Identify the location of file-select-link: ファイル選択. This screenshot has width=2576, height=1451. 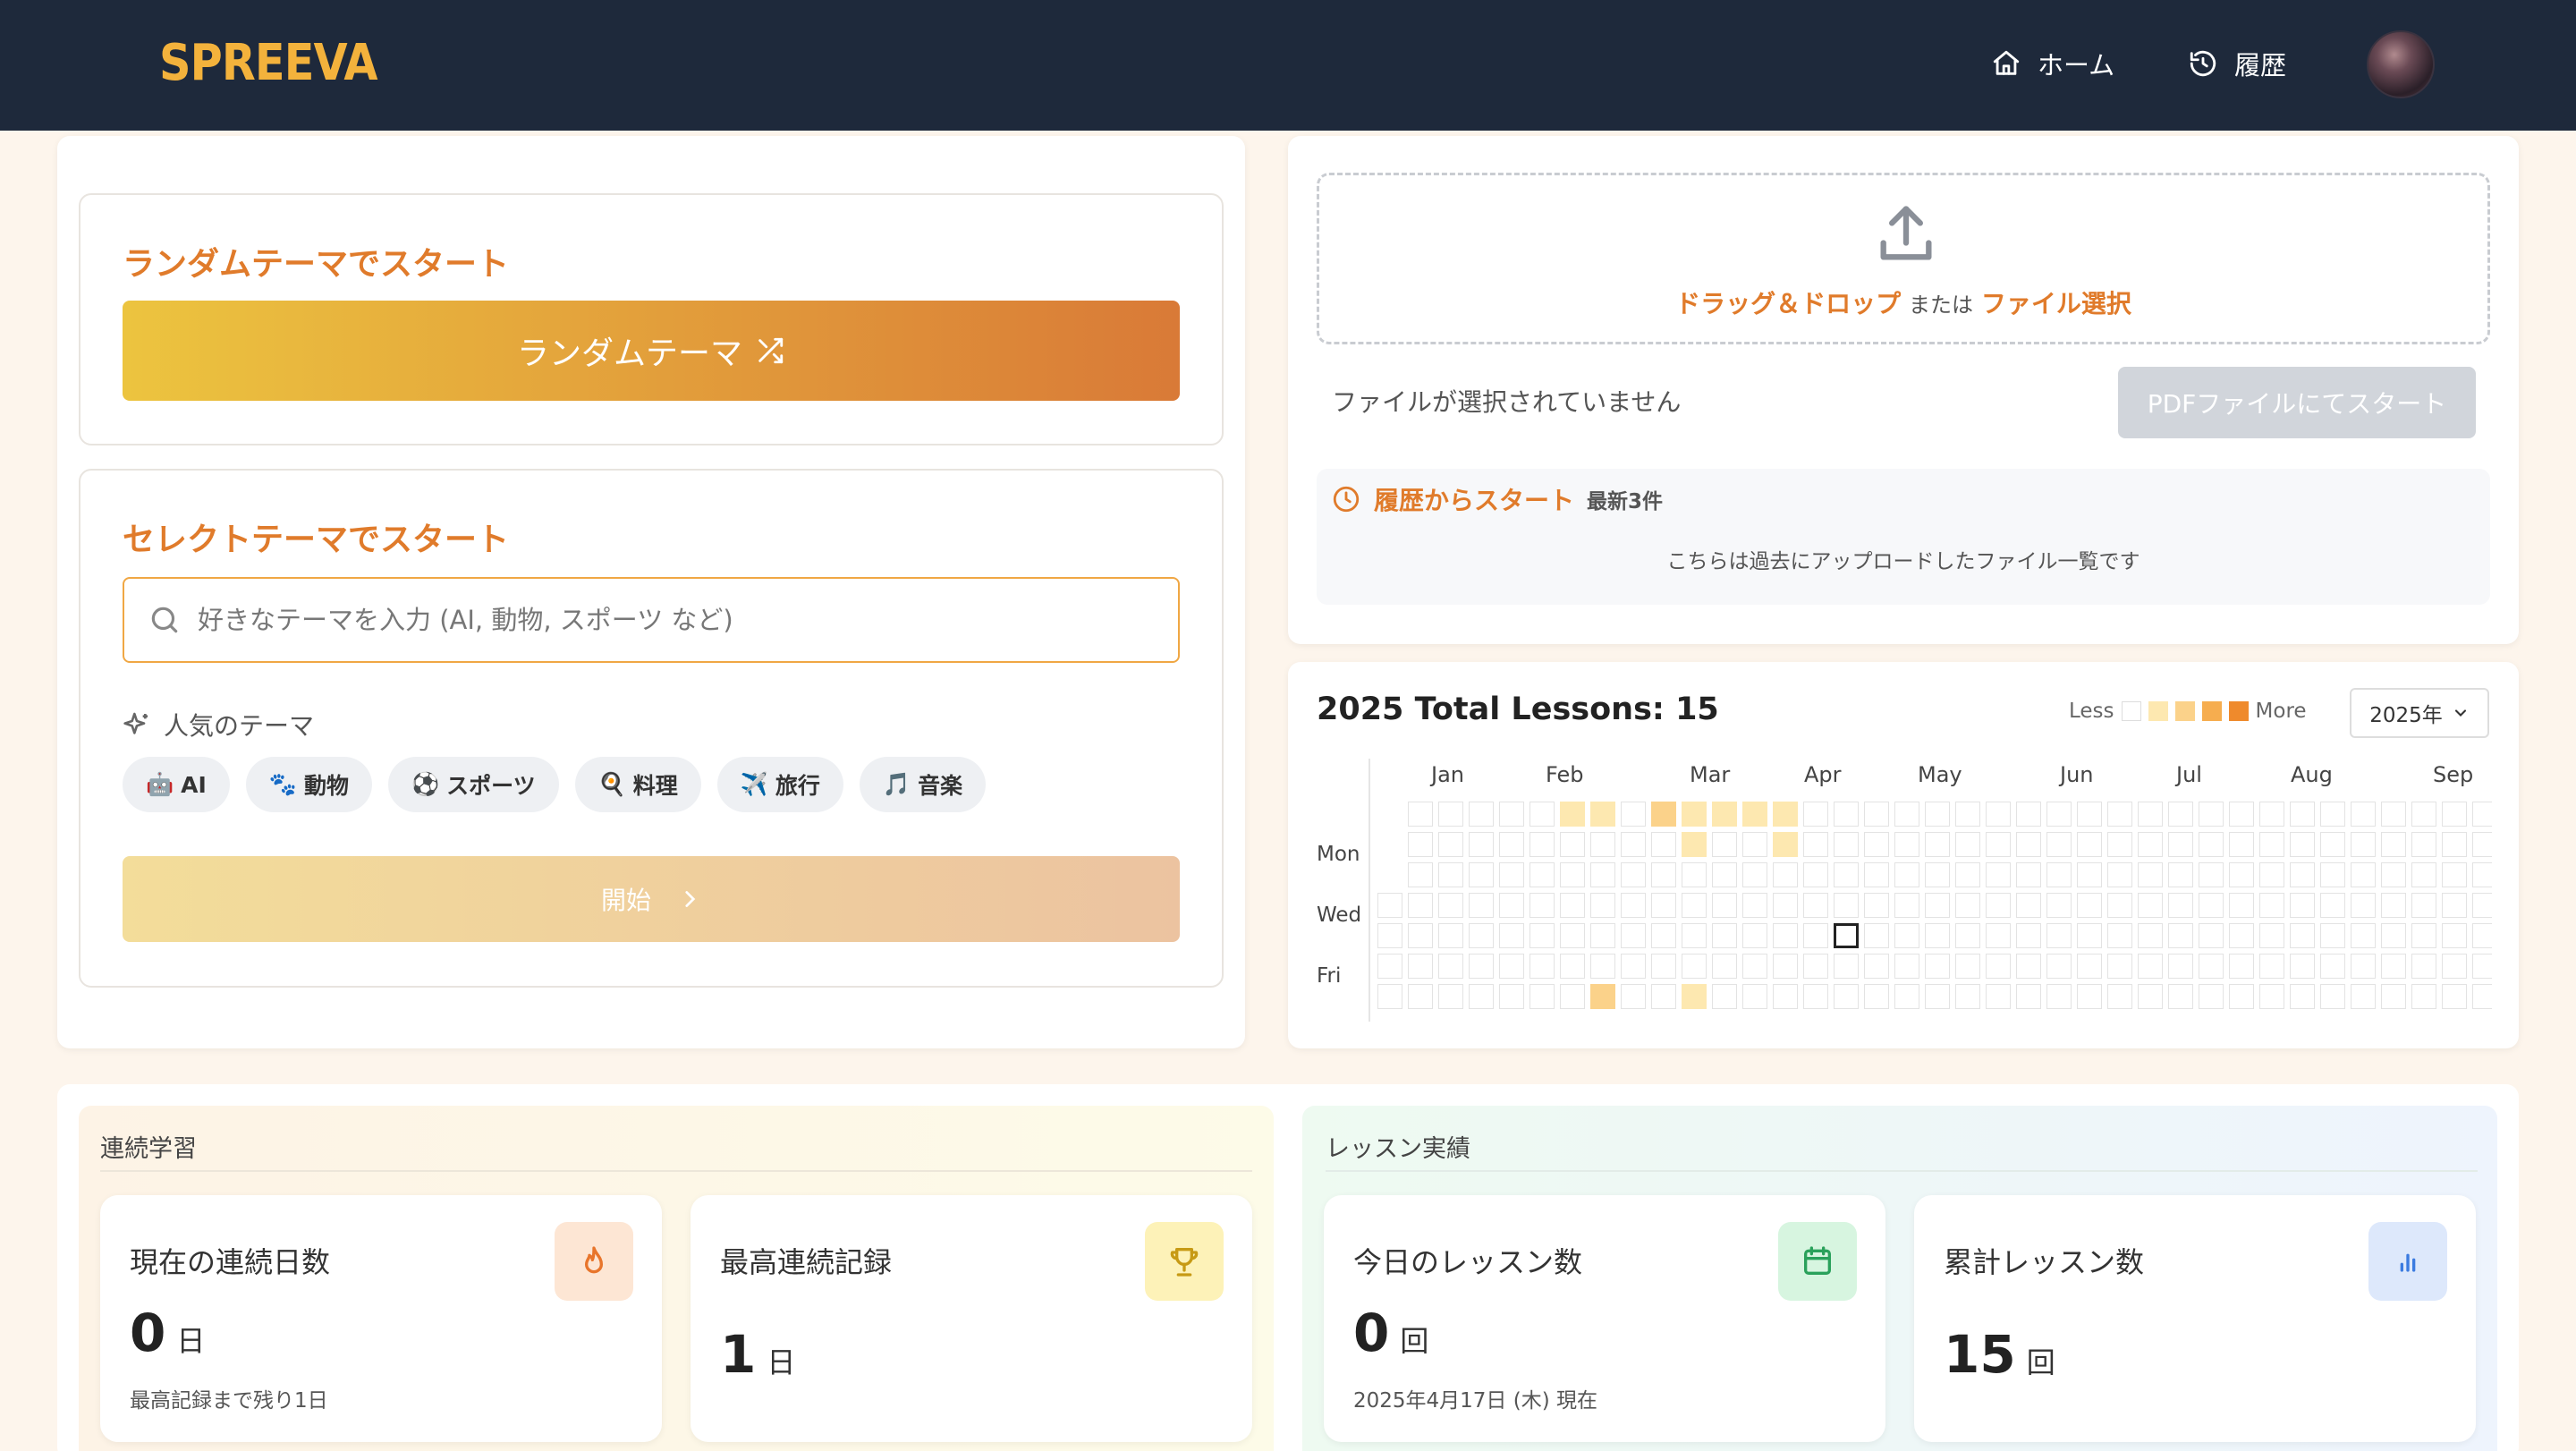
(2056, 303).